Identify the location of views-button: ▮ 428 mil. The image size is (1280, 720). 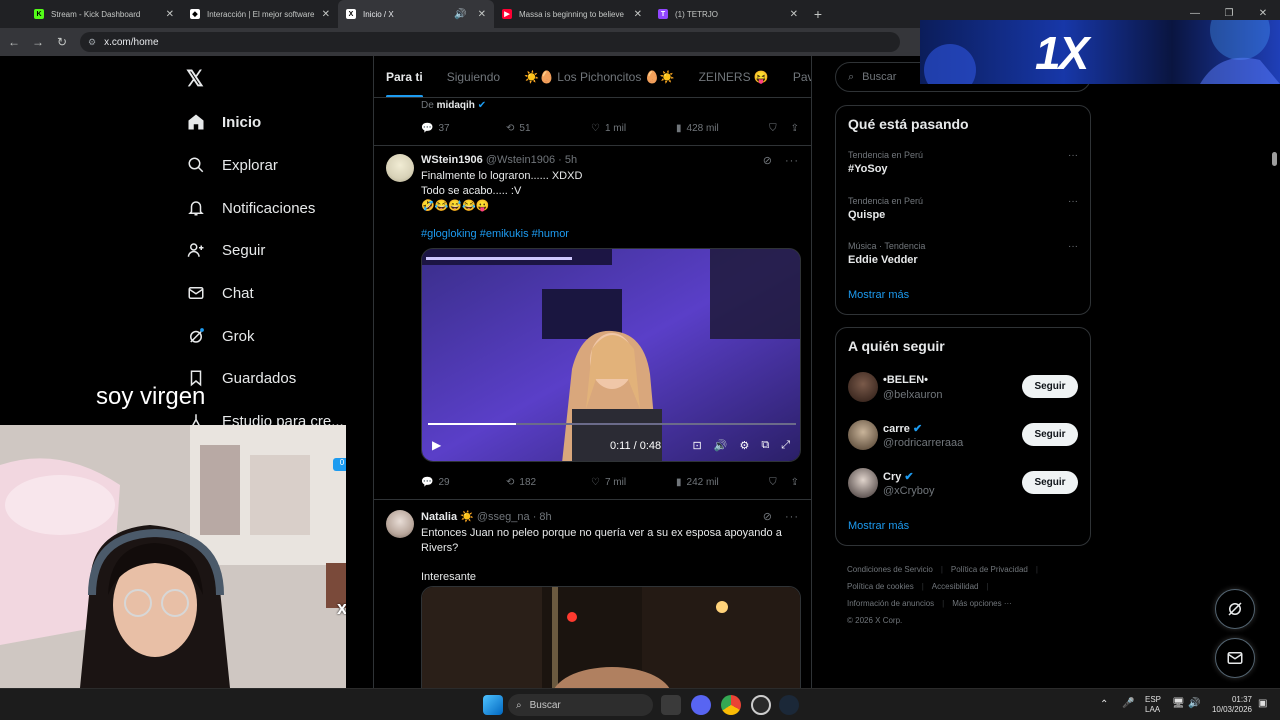
(718, 128).